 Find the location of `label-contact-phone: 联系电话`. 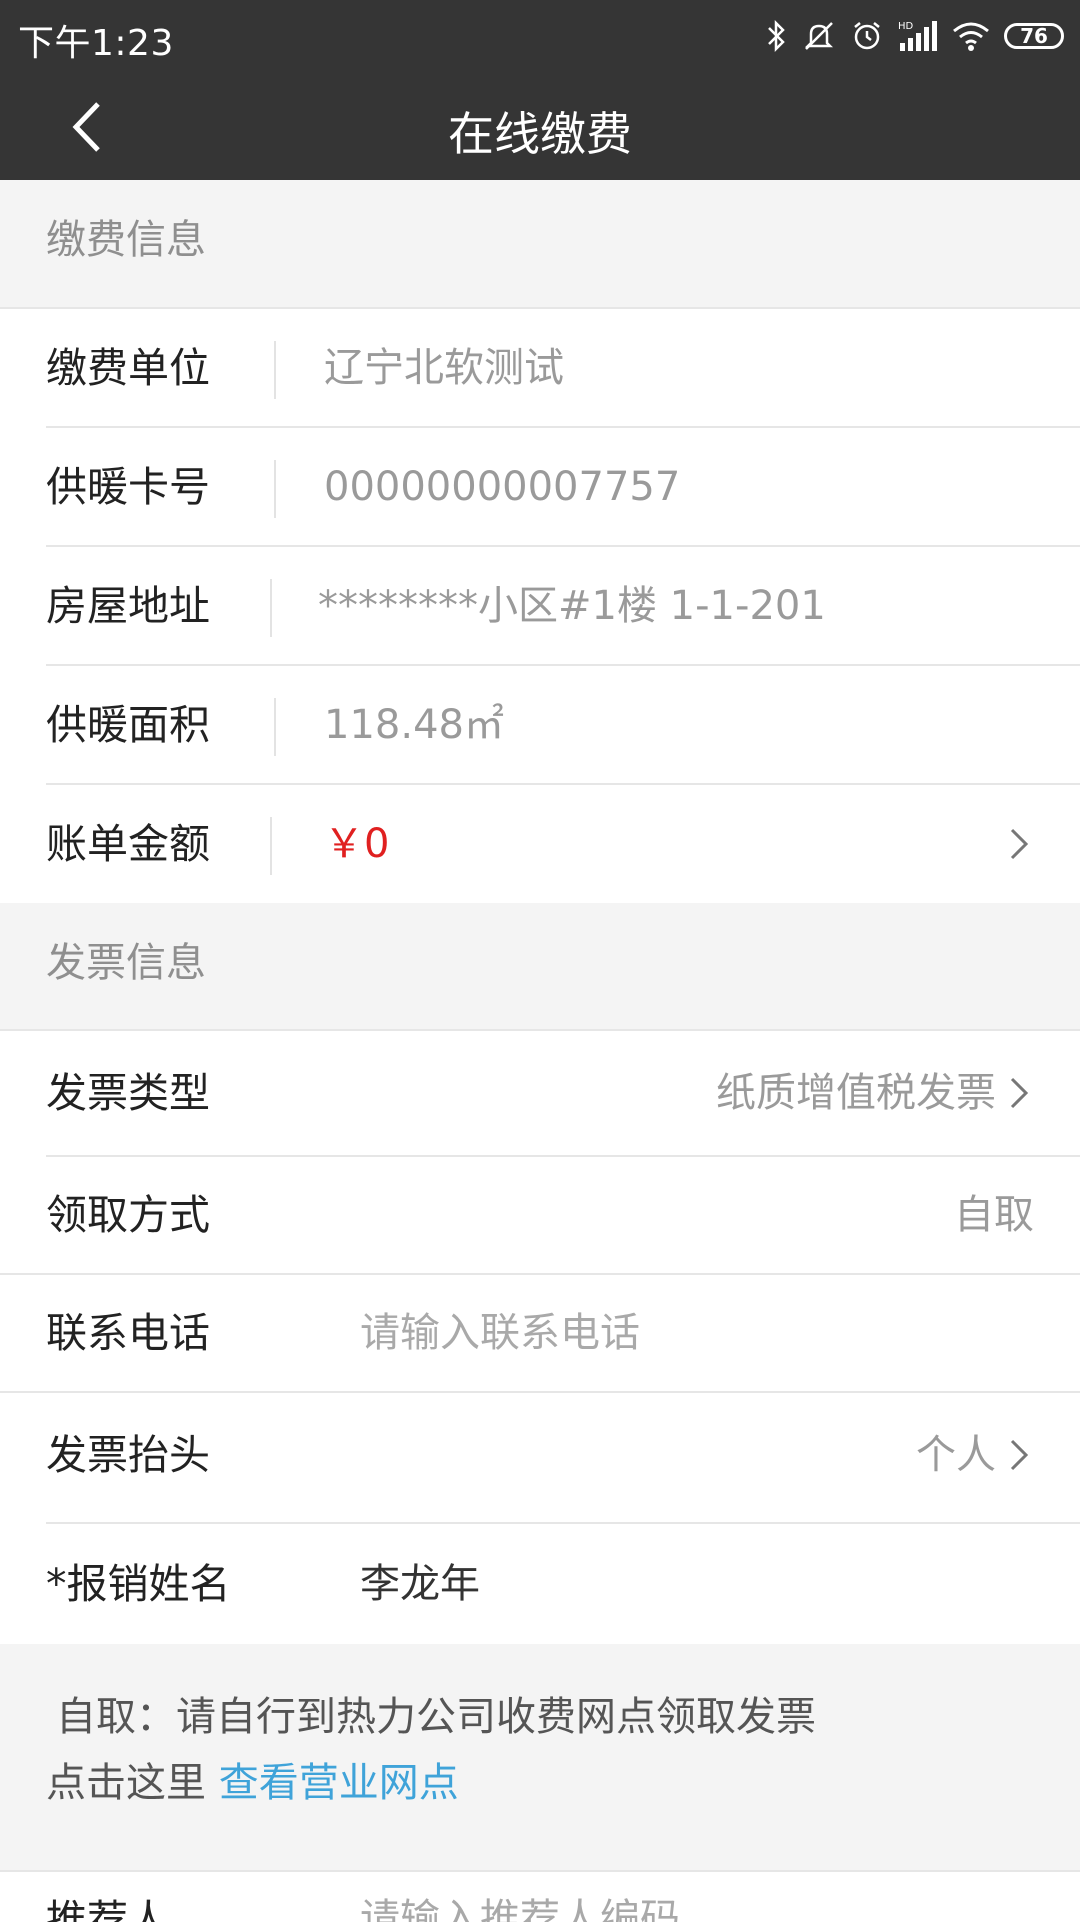

label-contact-phone: 联系电话 is located at coordinates (128, 1333).